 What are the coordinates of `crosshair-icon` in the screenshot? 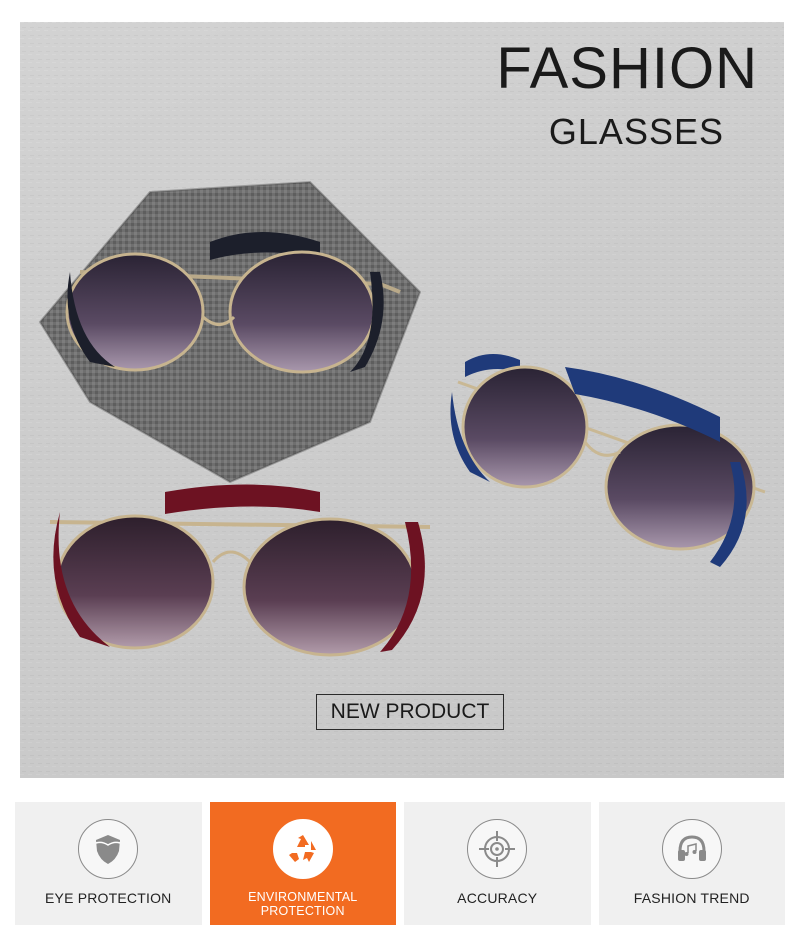 It's located at (497, 849).